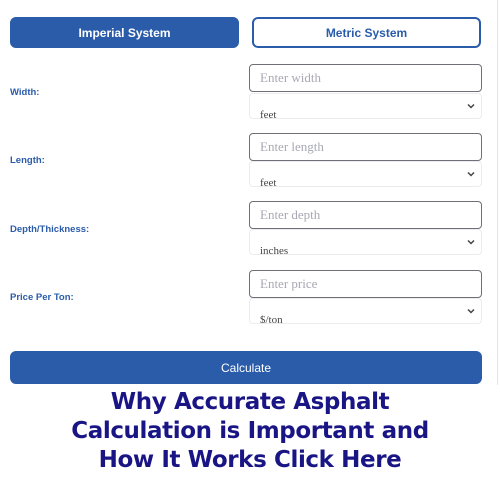 Image resolution: width=500 pixels, height=500 pixels. I want to click on length-label: Length:, so click(27, 160).